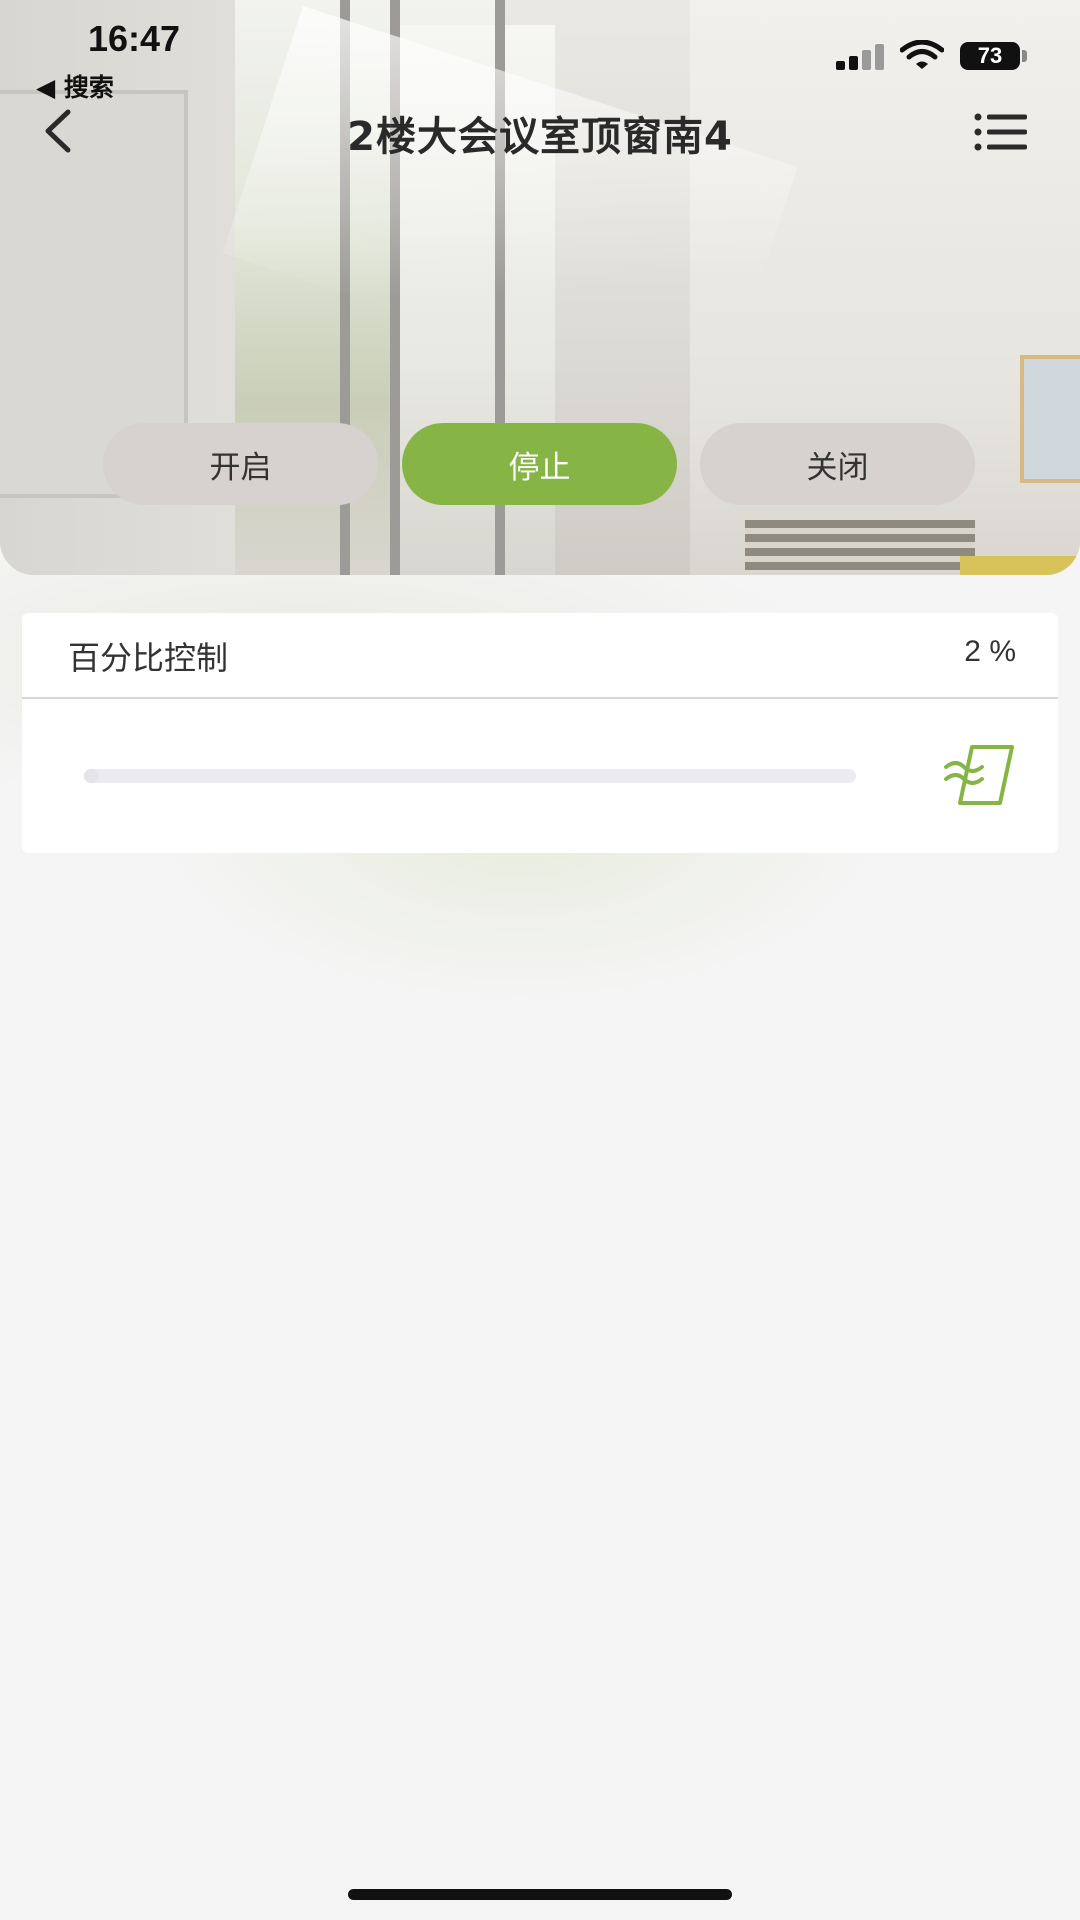 Image resolution: width=1080 pixels, height=1920 pixels. I want to click on cellular-signal-icon, so click(862, 57).